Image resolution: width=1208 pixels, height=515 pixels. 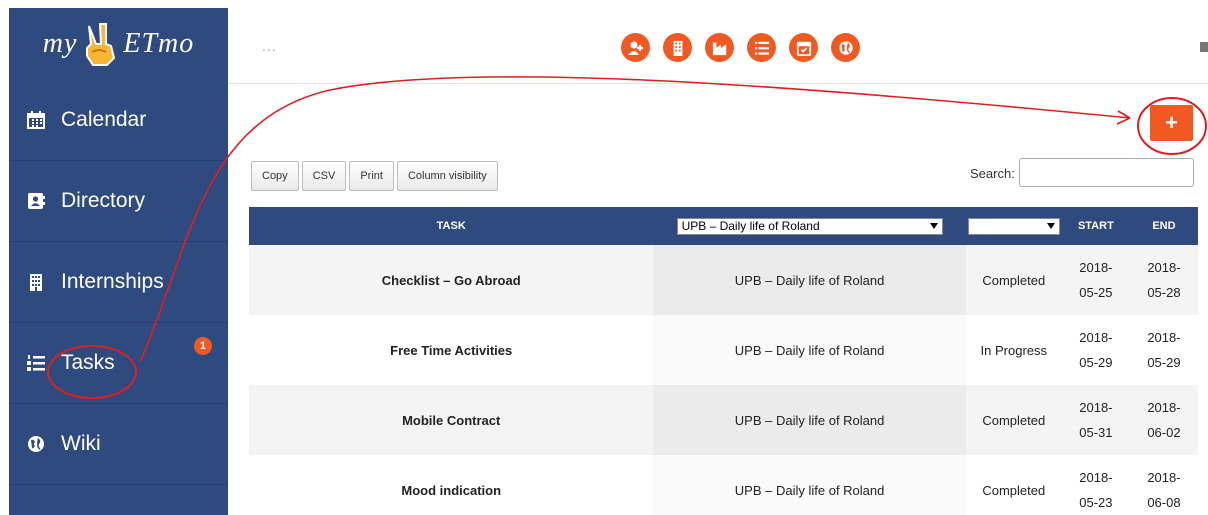 What do you see at coordinates (1096, 490) in the screenshot?
I see `start-date-cell: 2018- 05-23` at bounding box center [1096, 490].